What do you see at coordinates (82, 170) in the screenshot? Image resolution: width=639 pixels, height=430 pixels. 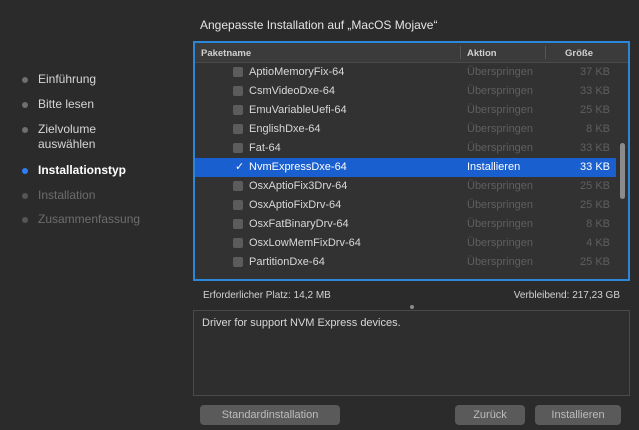 I see `step-label: Installationstyp` at bounding box center [82, 170].